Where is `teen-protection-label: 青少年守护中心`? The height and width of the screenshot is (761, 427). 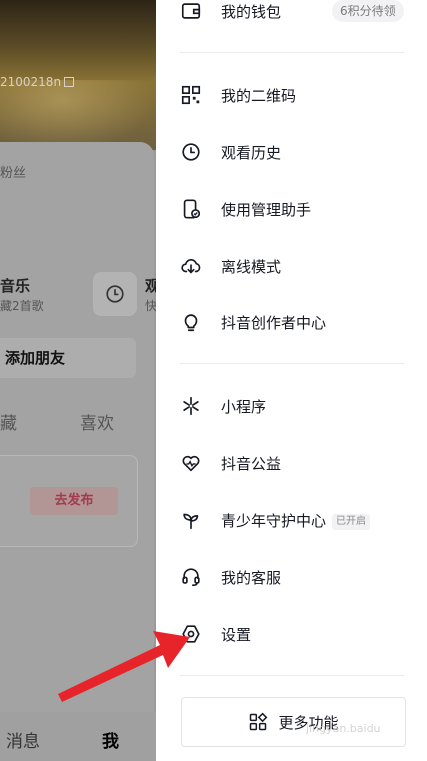 teen-protection-label: 青少年守护中心 is located at coordinates (274, 520).